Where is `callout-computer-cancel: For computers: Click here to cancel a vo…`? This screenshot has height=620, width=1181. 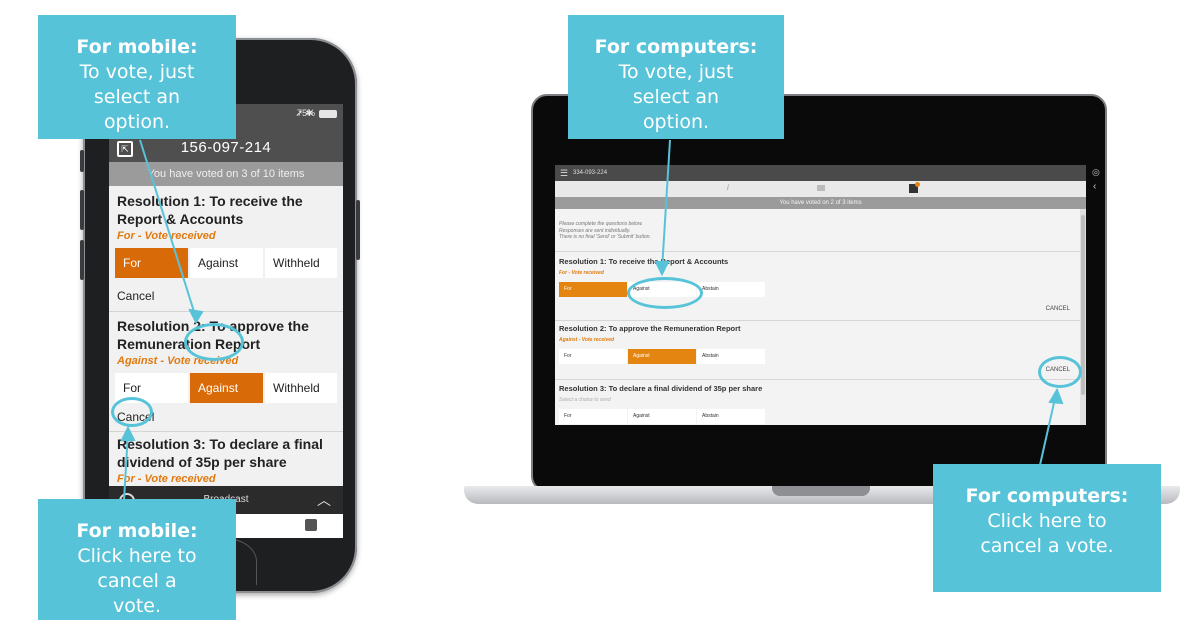 callout-computer-cancel: For computers: Click here to cancel a vo… is located at coordinates (1047, 528).